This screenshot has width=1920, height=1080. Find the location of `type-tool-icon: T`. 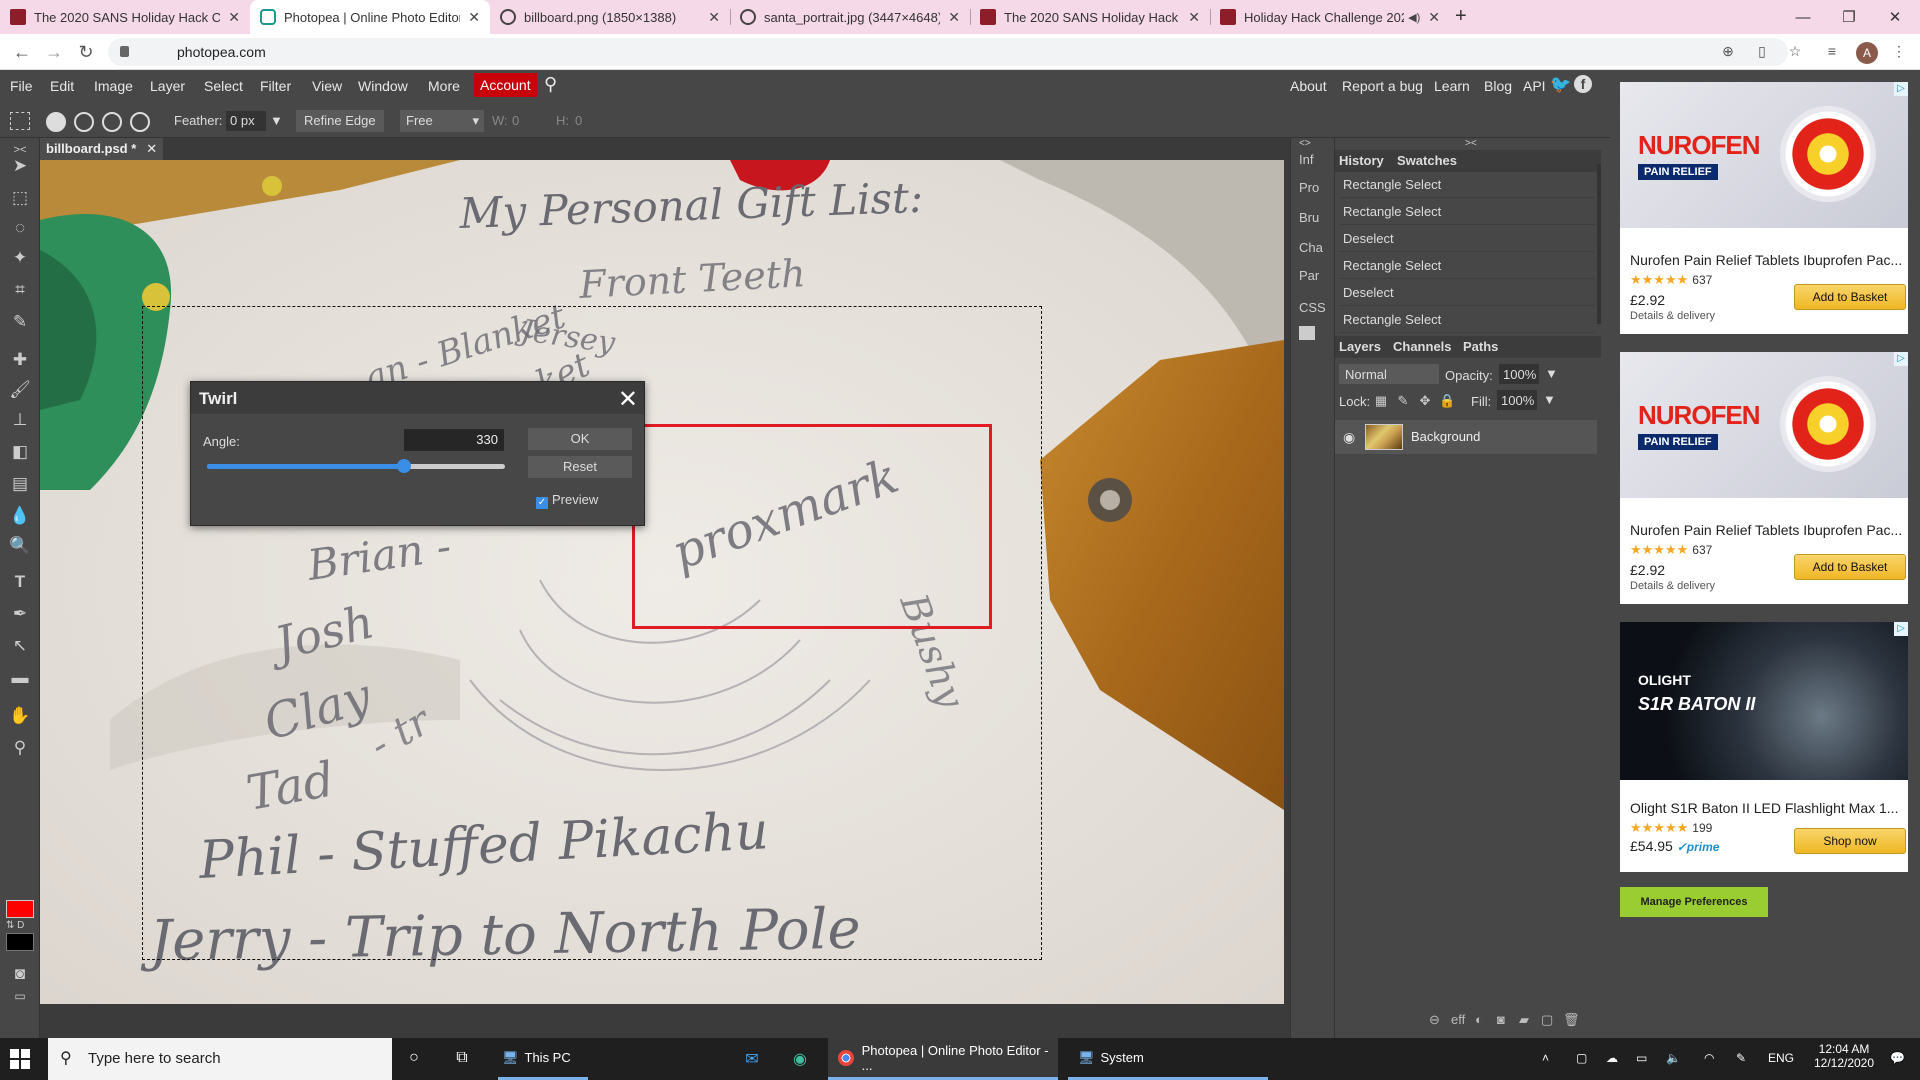

type-tool-icon: T is located at coordinates (20, 582).